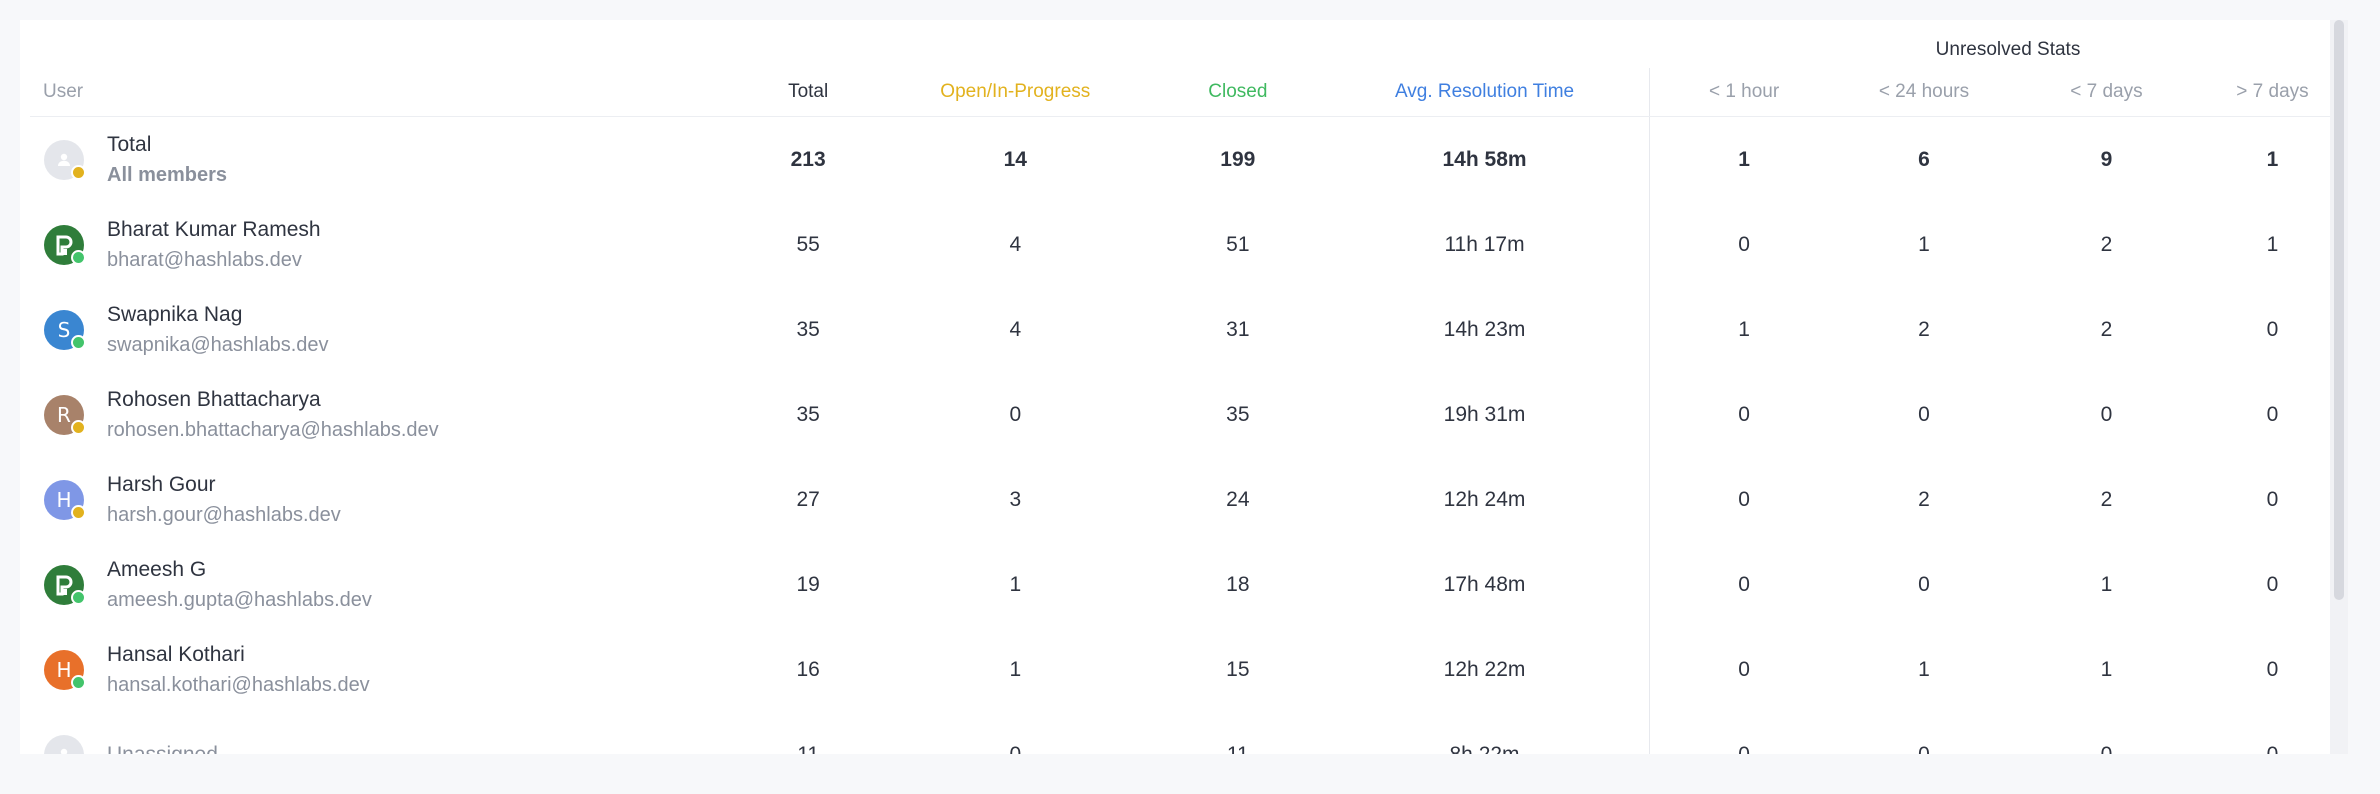  I want to click on column-header-lt-24-hours: < 24 hours, so click(1924, 92).